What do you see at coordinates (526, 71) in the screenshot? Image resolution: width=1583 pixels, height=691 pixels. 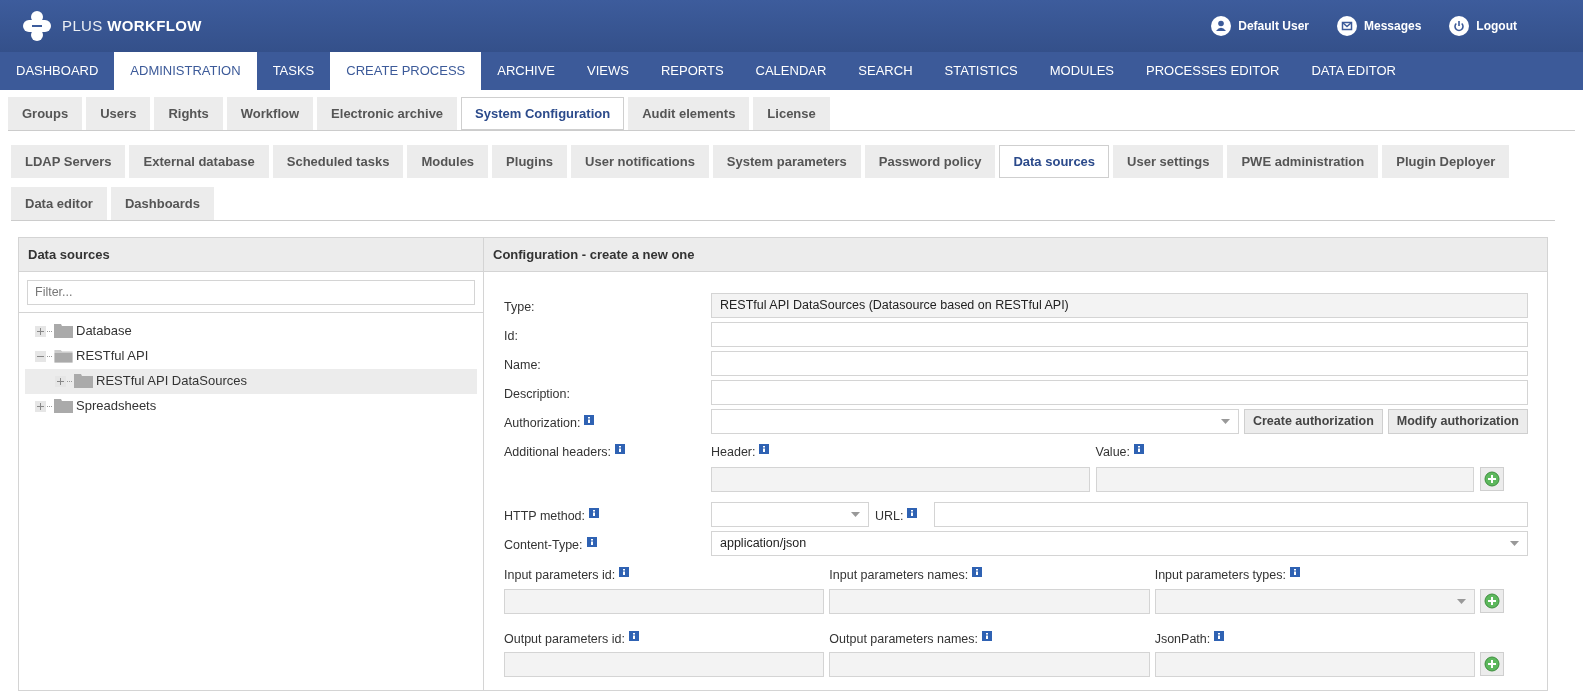 I see `nav-item: ARCHIVE` at bounding box center [526, 71].